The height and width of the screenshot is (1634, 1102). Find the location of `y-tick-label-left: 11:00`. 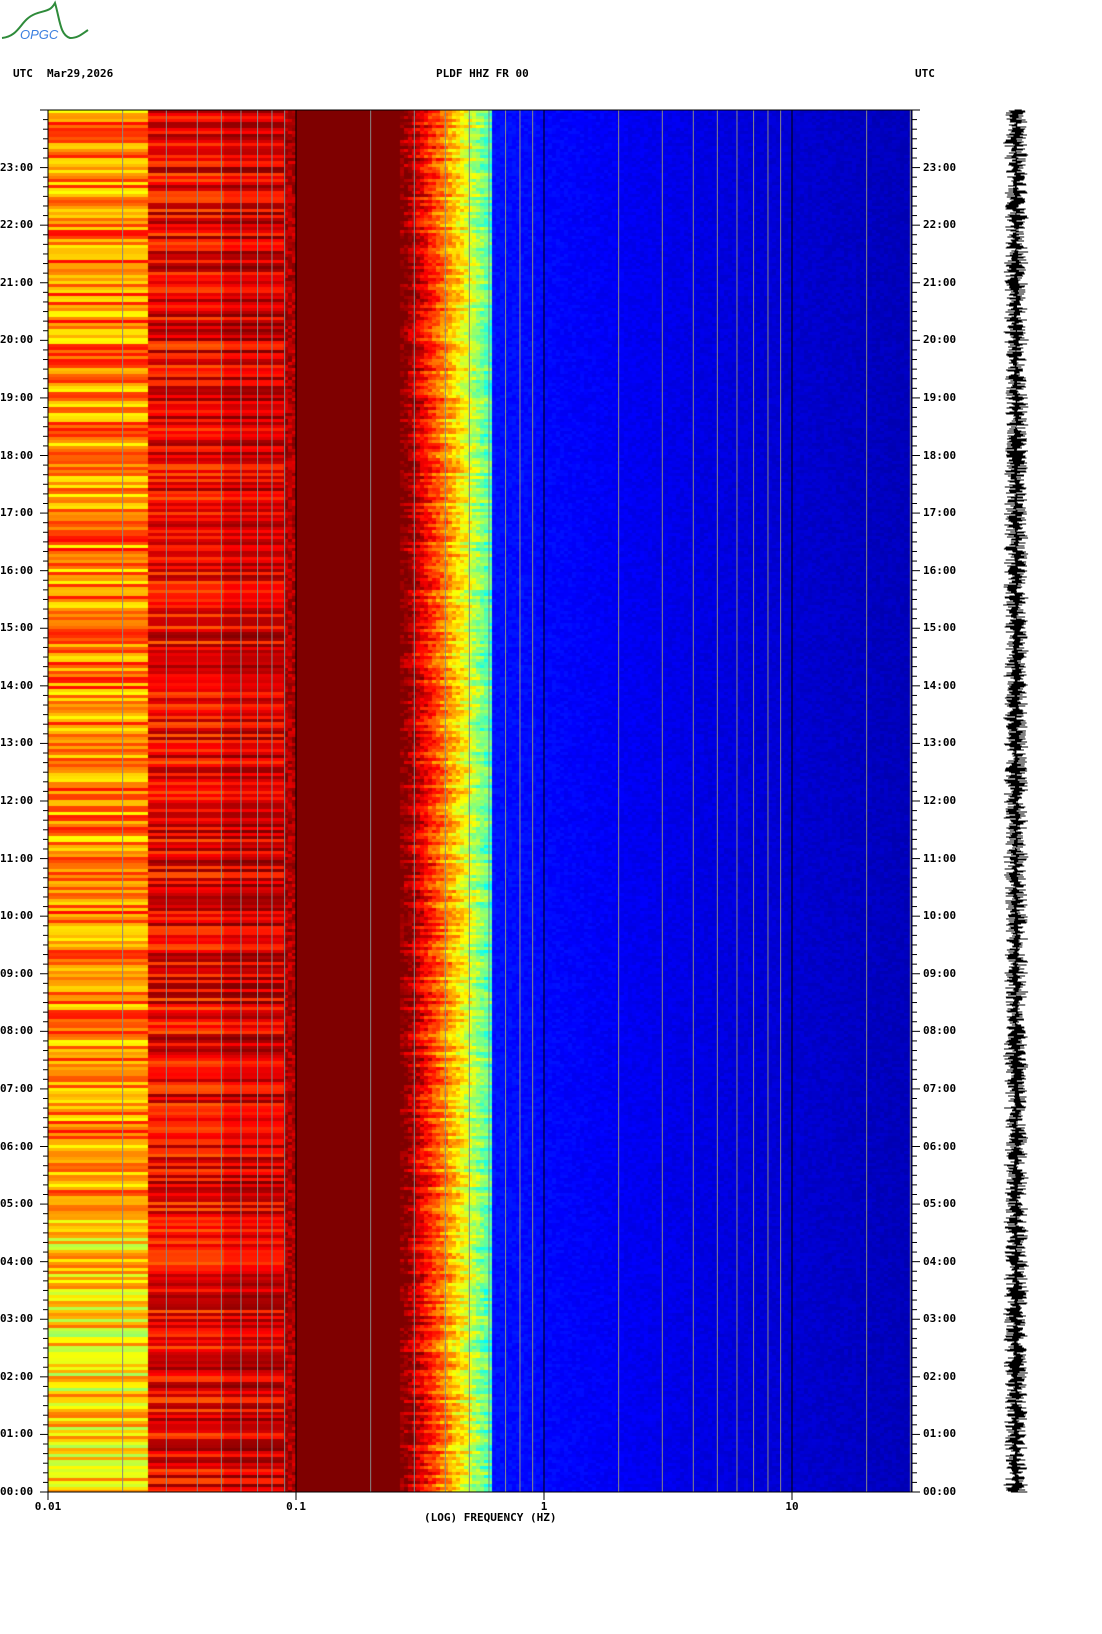

y-tick-label-left: 11:00 is located at coordinates (17, 858).